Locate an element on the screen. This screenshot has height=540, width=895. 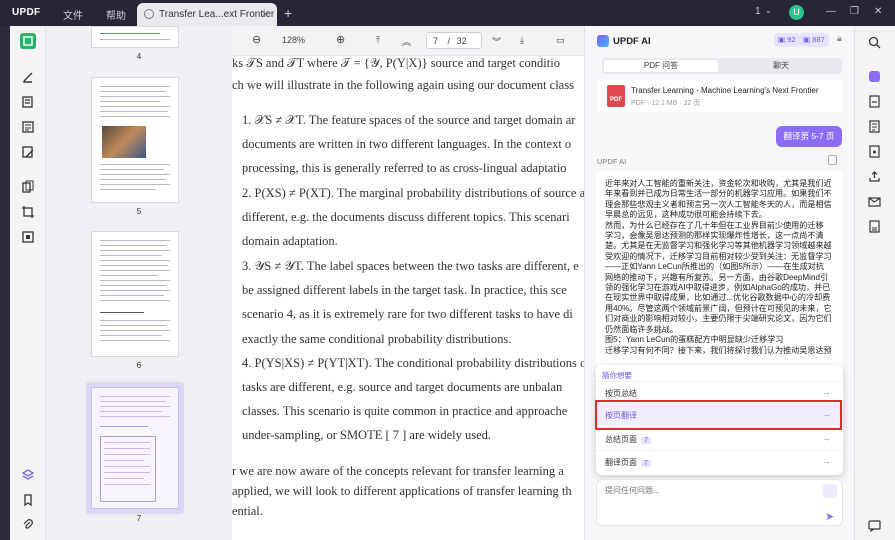
save-icon is located at coordinates (874, 226).